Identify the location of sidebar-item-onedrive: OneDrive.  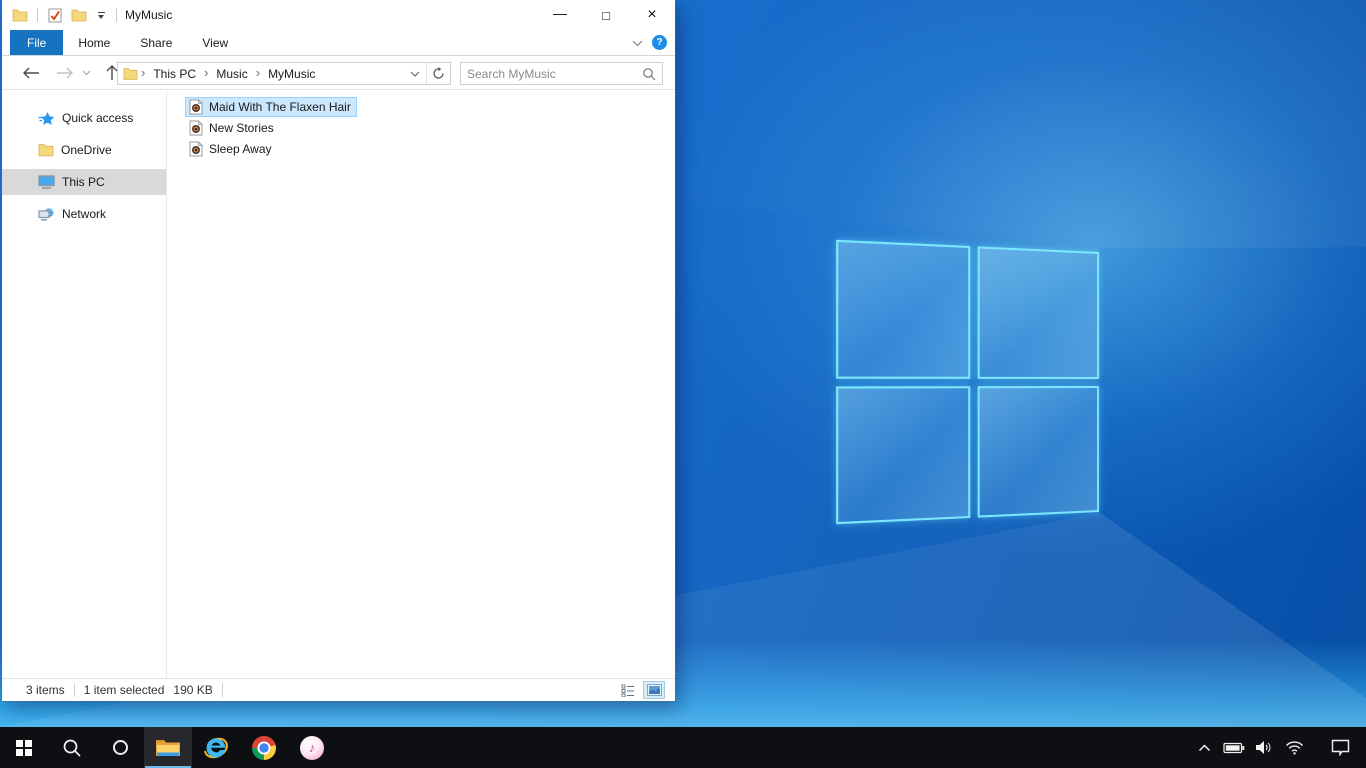
(84, 150).